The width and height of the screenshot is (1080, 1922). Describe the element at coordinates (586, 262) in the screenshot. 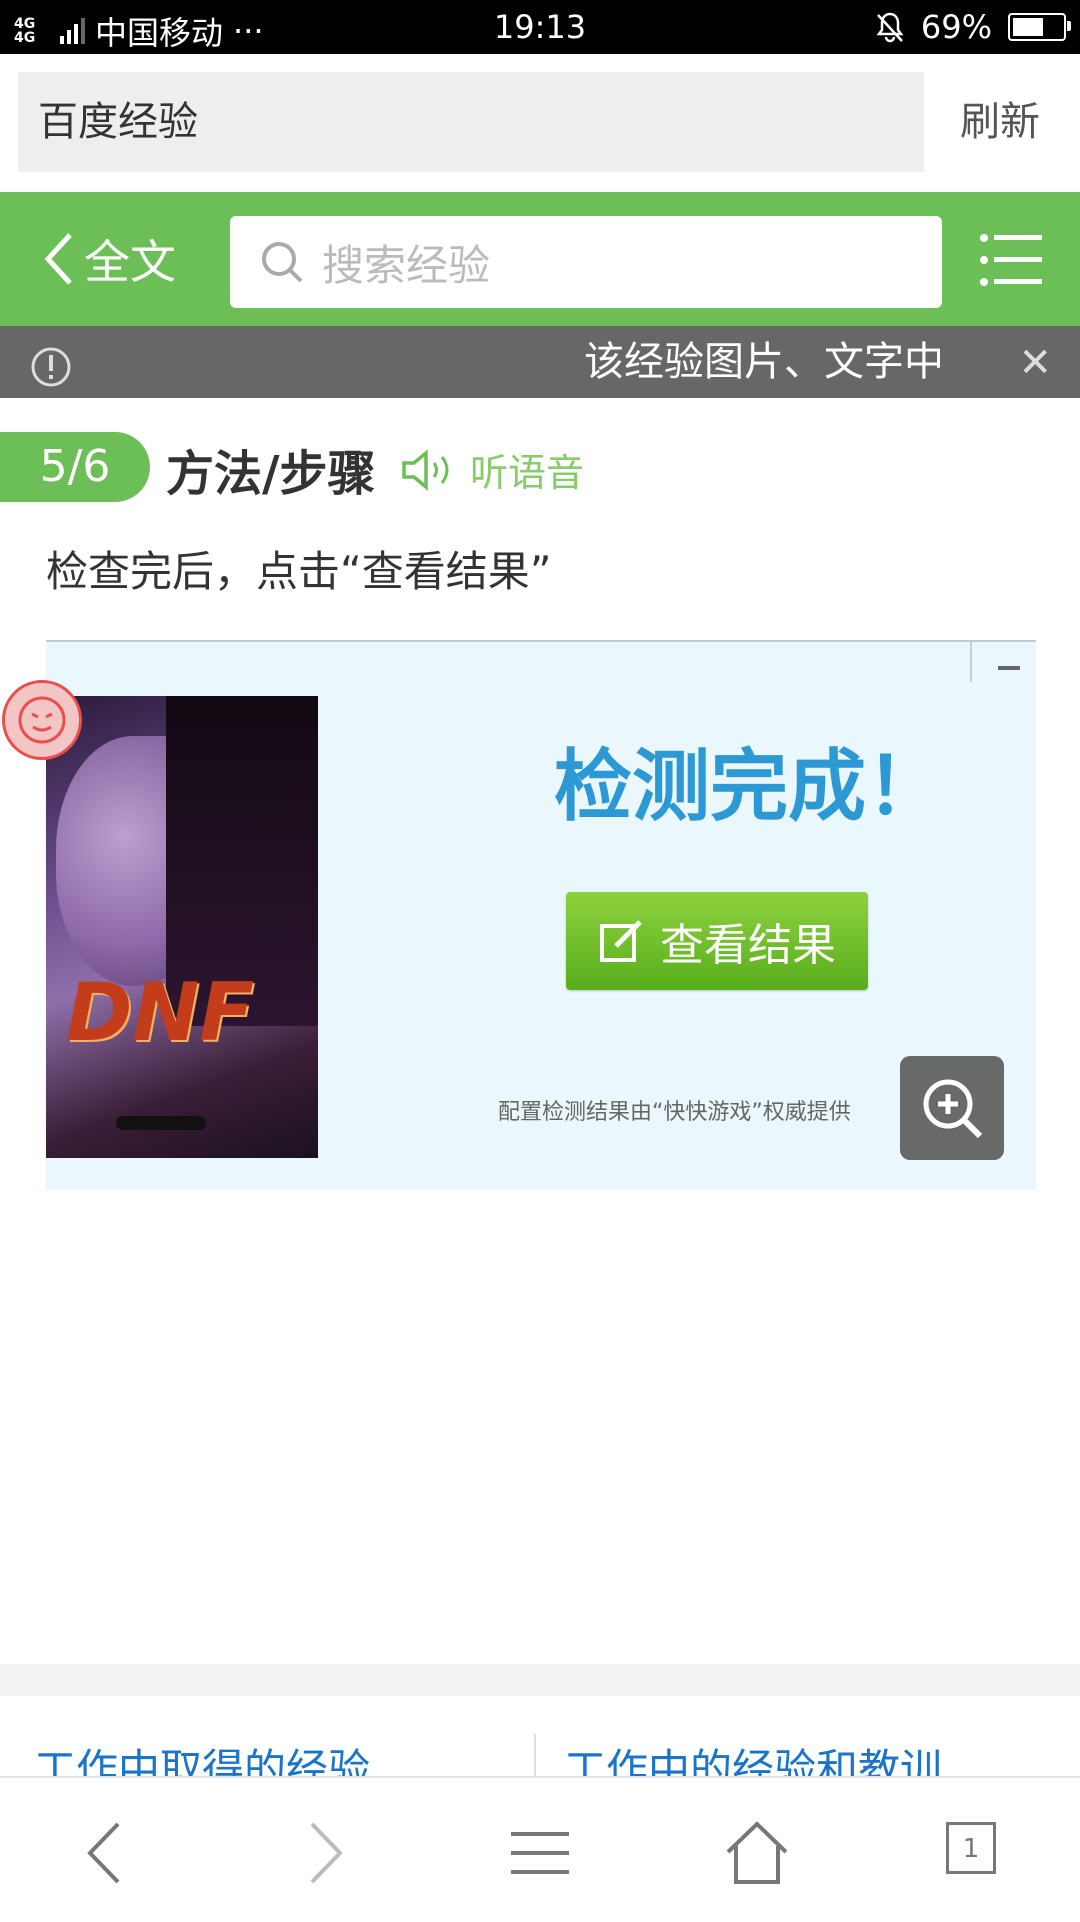

I see `search-input: 搜索经验` at that location.